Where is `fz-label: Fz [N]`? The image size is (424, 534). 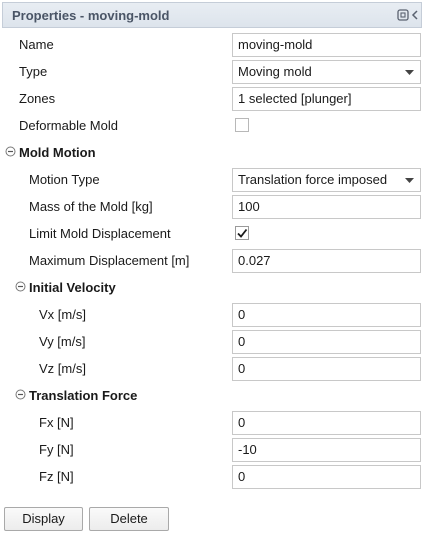
fz-label: Fz [N] is located at coordinates (56, 476).